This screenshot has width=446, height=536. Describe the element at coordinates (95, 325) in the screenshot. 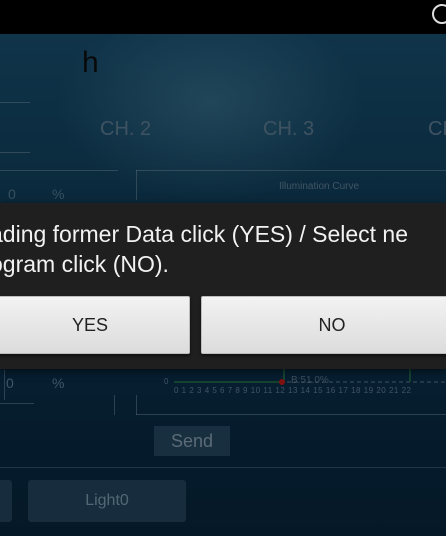

I see `yes-button: YES` at that location.